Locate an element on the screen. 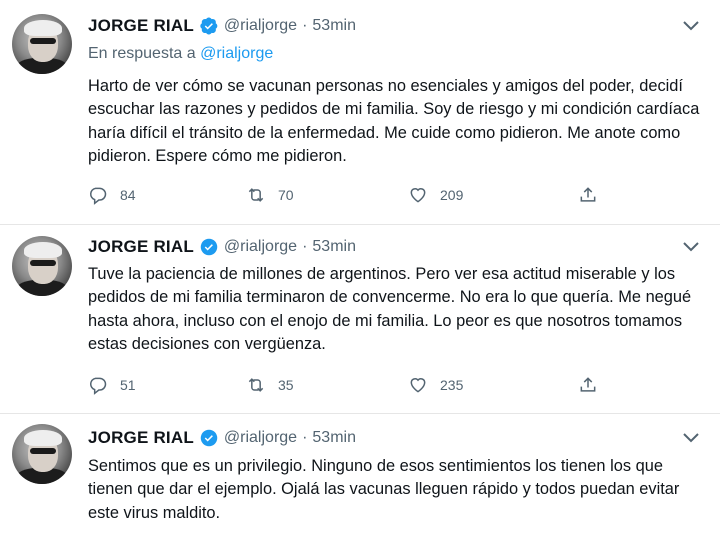 The image size is (720, 536). reply-count: 84 is located at coordinates (128, 195).